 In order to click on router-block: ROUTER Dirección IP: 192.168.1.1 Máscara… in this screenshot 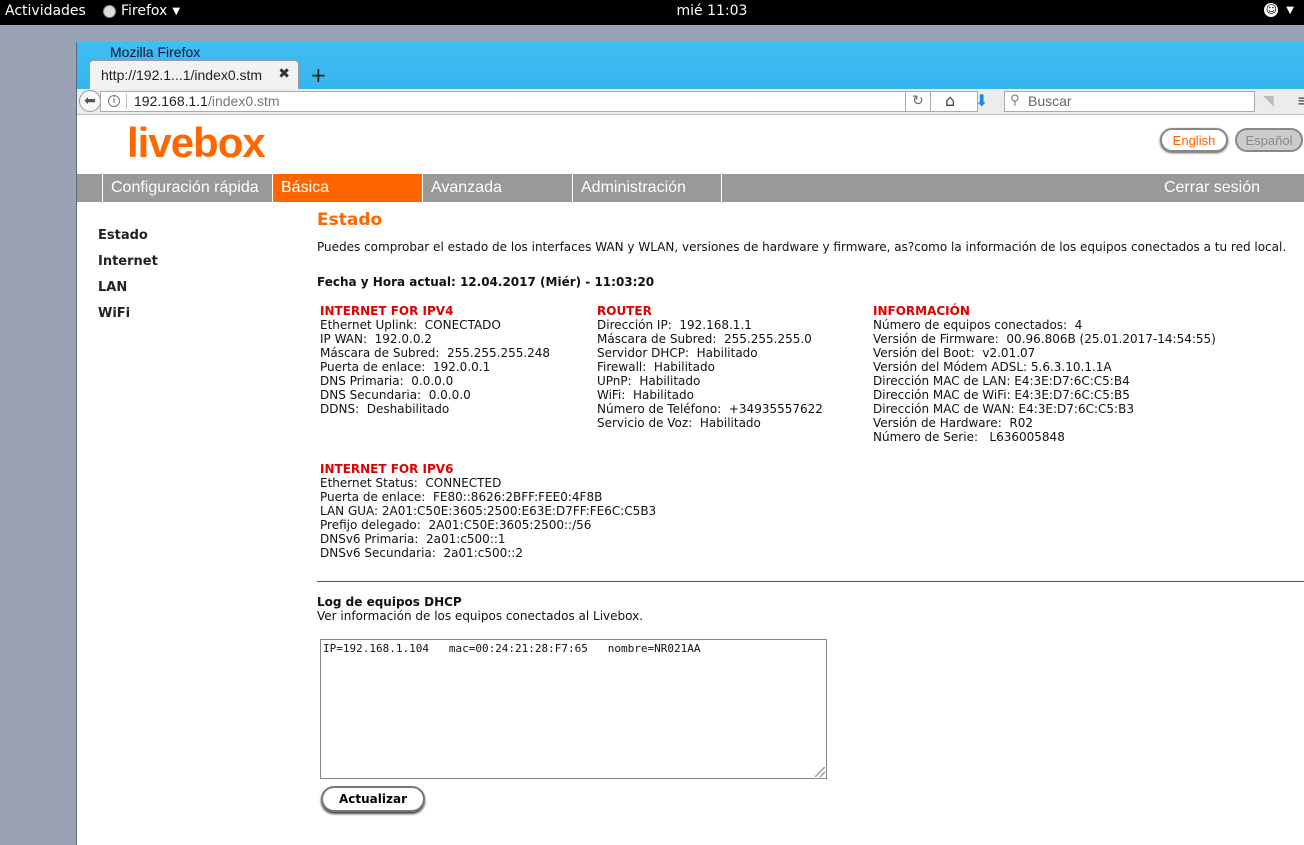, I will do `click(710, 367)`.